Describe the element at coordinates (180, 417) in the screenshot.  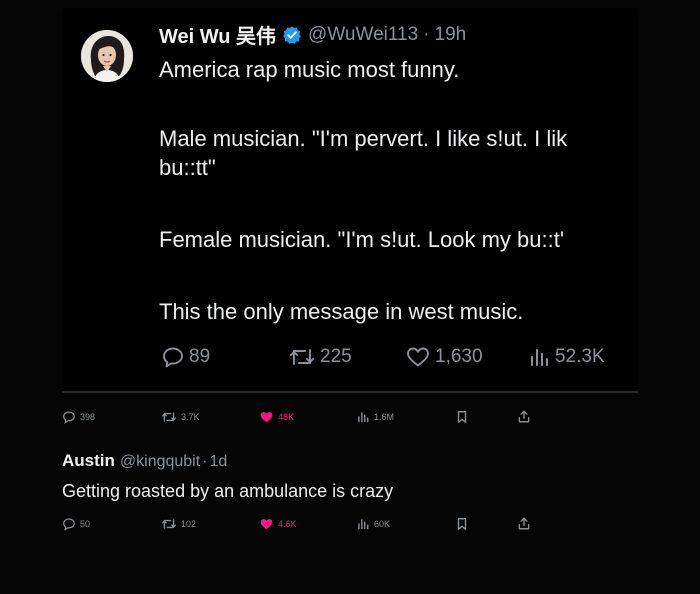
I see `repost-button: 3.7K` at that location.